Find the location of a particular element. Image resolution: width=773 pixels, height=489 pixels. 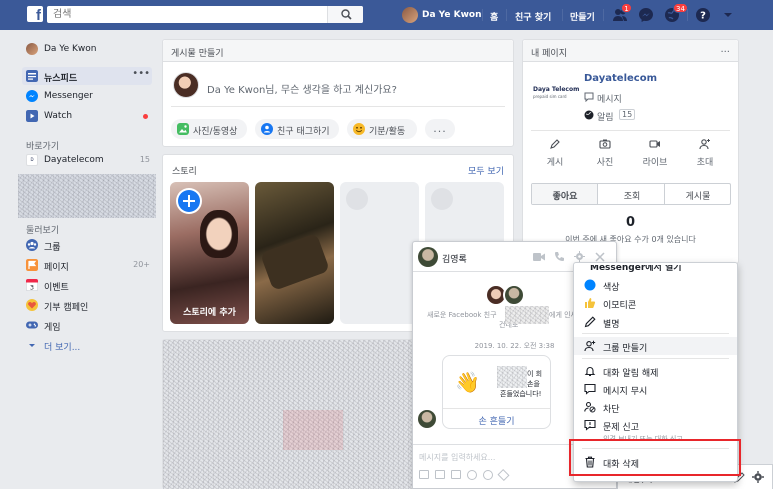

account-menu-button is located at coordinates (728, 15).